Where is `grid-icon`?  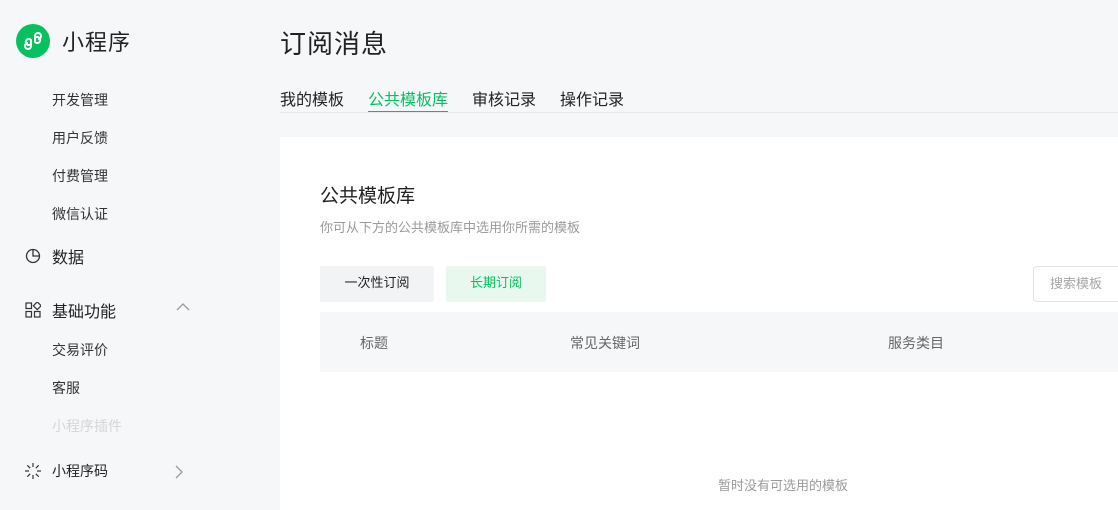 grid-icon is located at coordinates (33, 310).